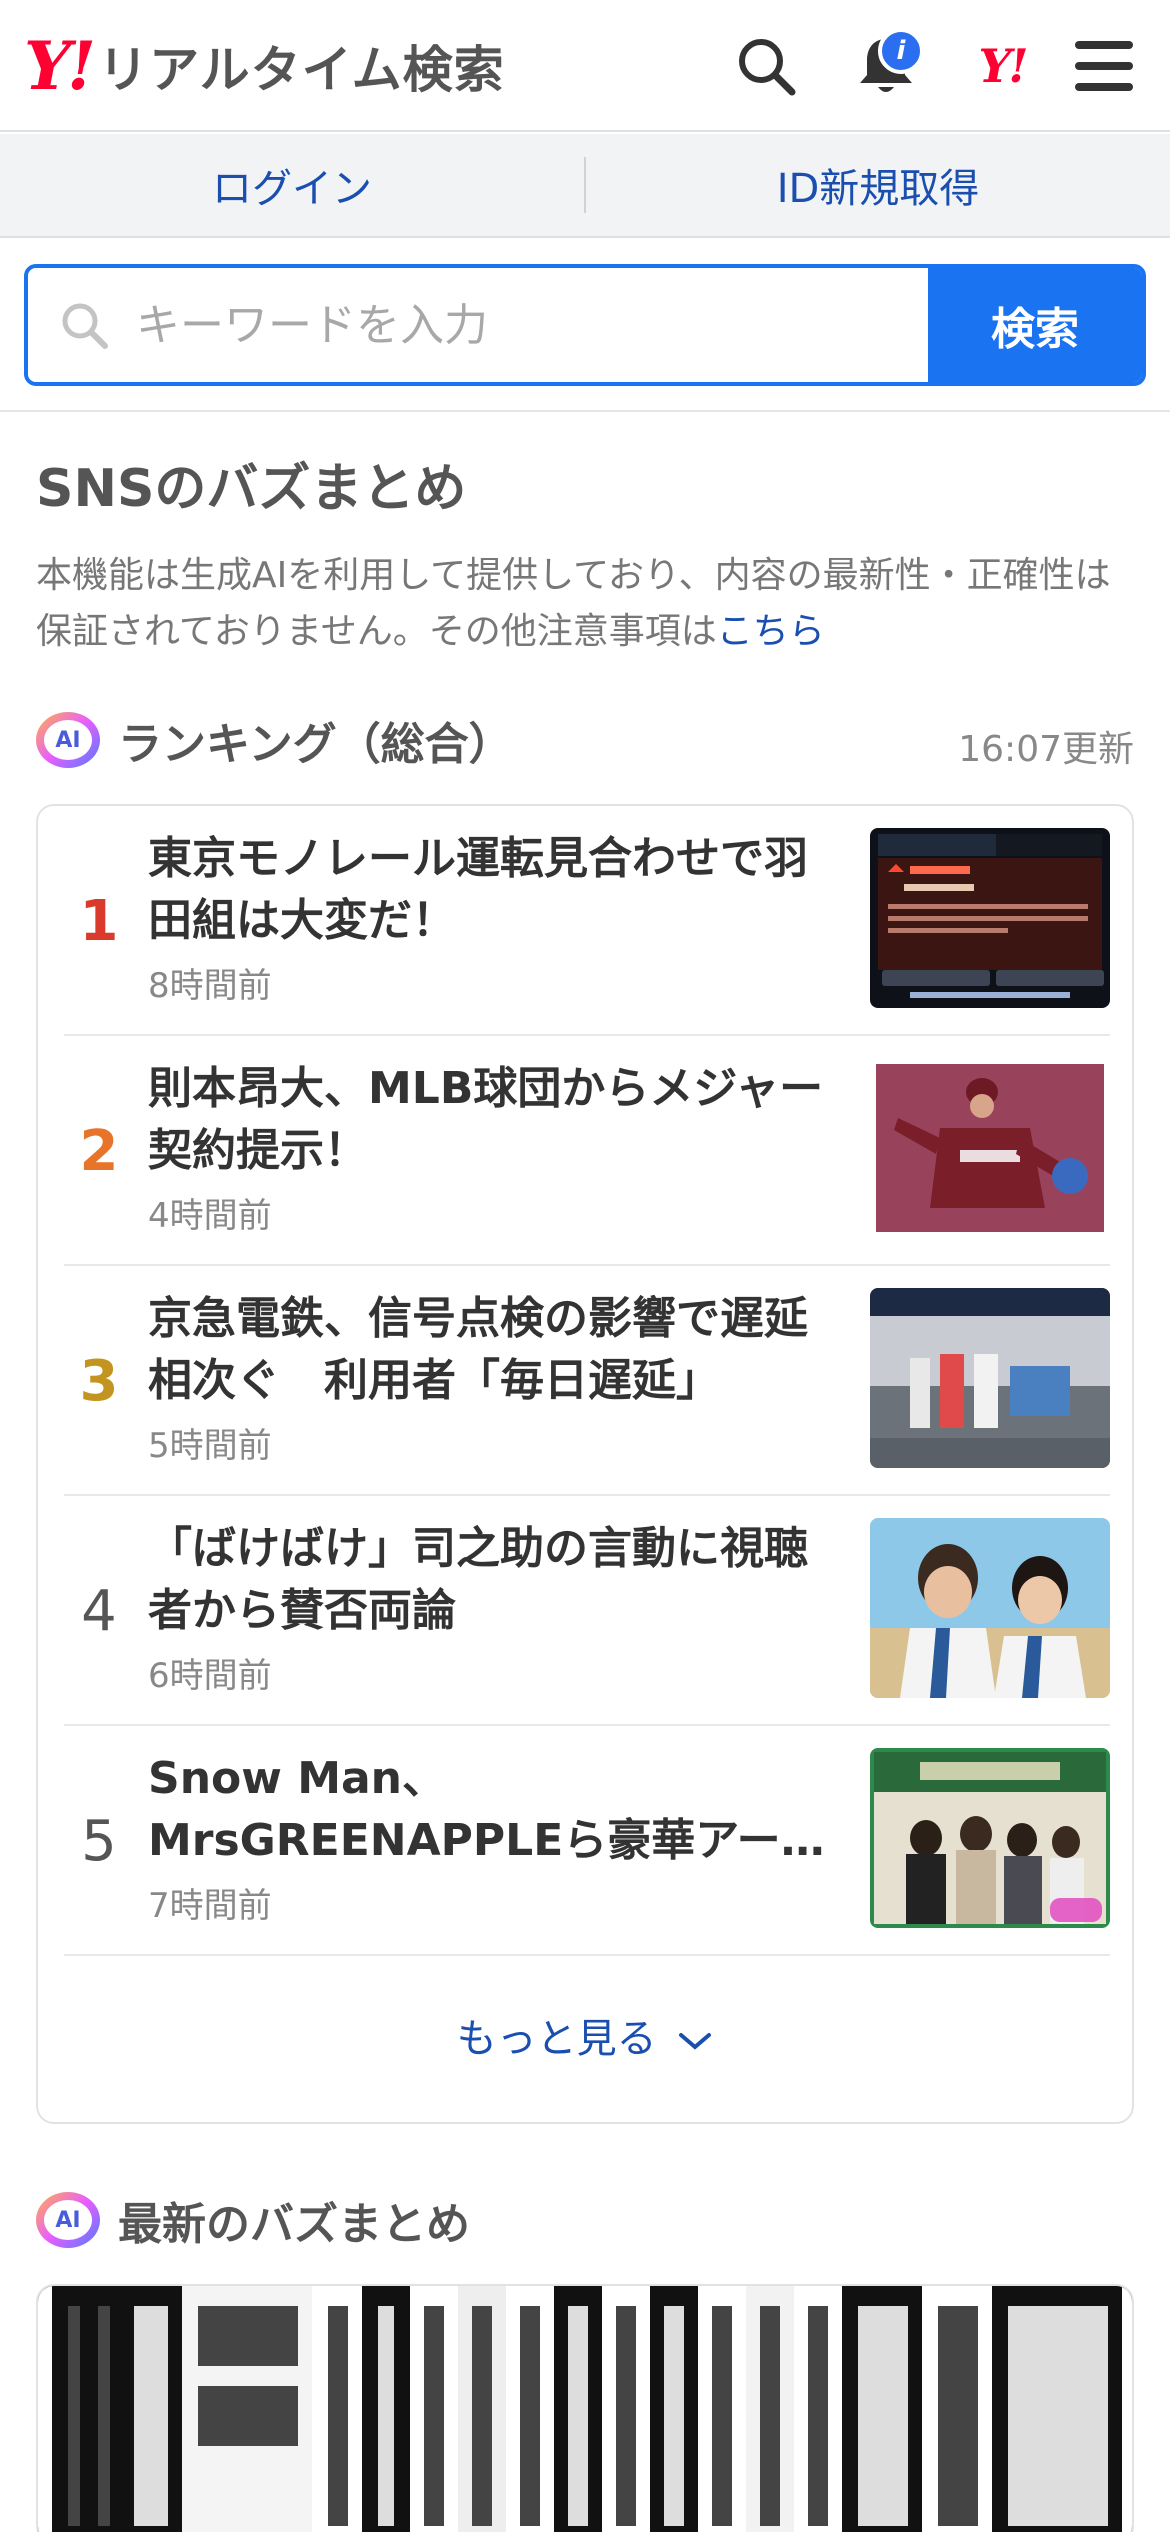 The image size is (1170, 2532). What do you see at coordinates (585, 186) in the screenshot?
I see `login-bar: ログイン ID新規取得` at bounding box center [585, 186].